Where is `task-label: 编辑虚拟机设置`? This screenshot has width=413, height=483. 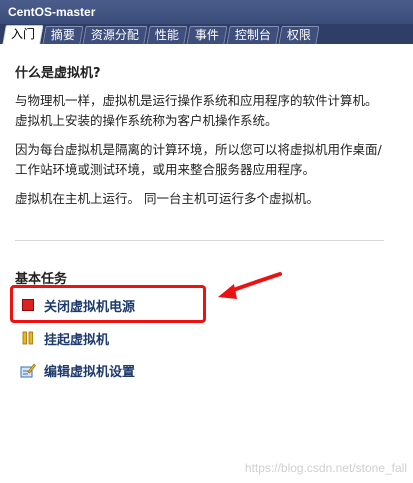
task-label: 编辑虚拟机设置 is located at coordinates (90, 372).